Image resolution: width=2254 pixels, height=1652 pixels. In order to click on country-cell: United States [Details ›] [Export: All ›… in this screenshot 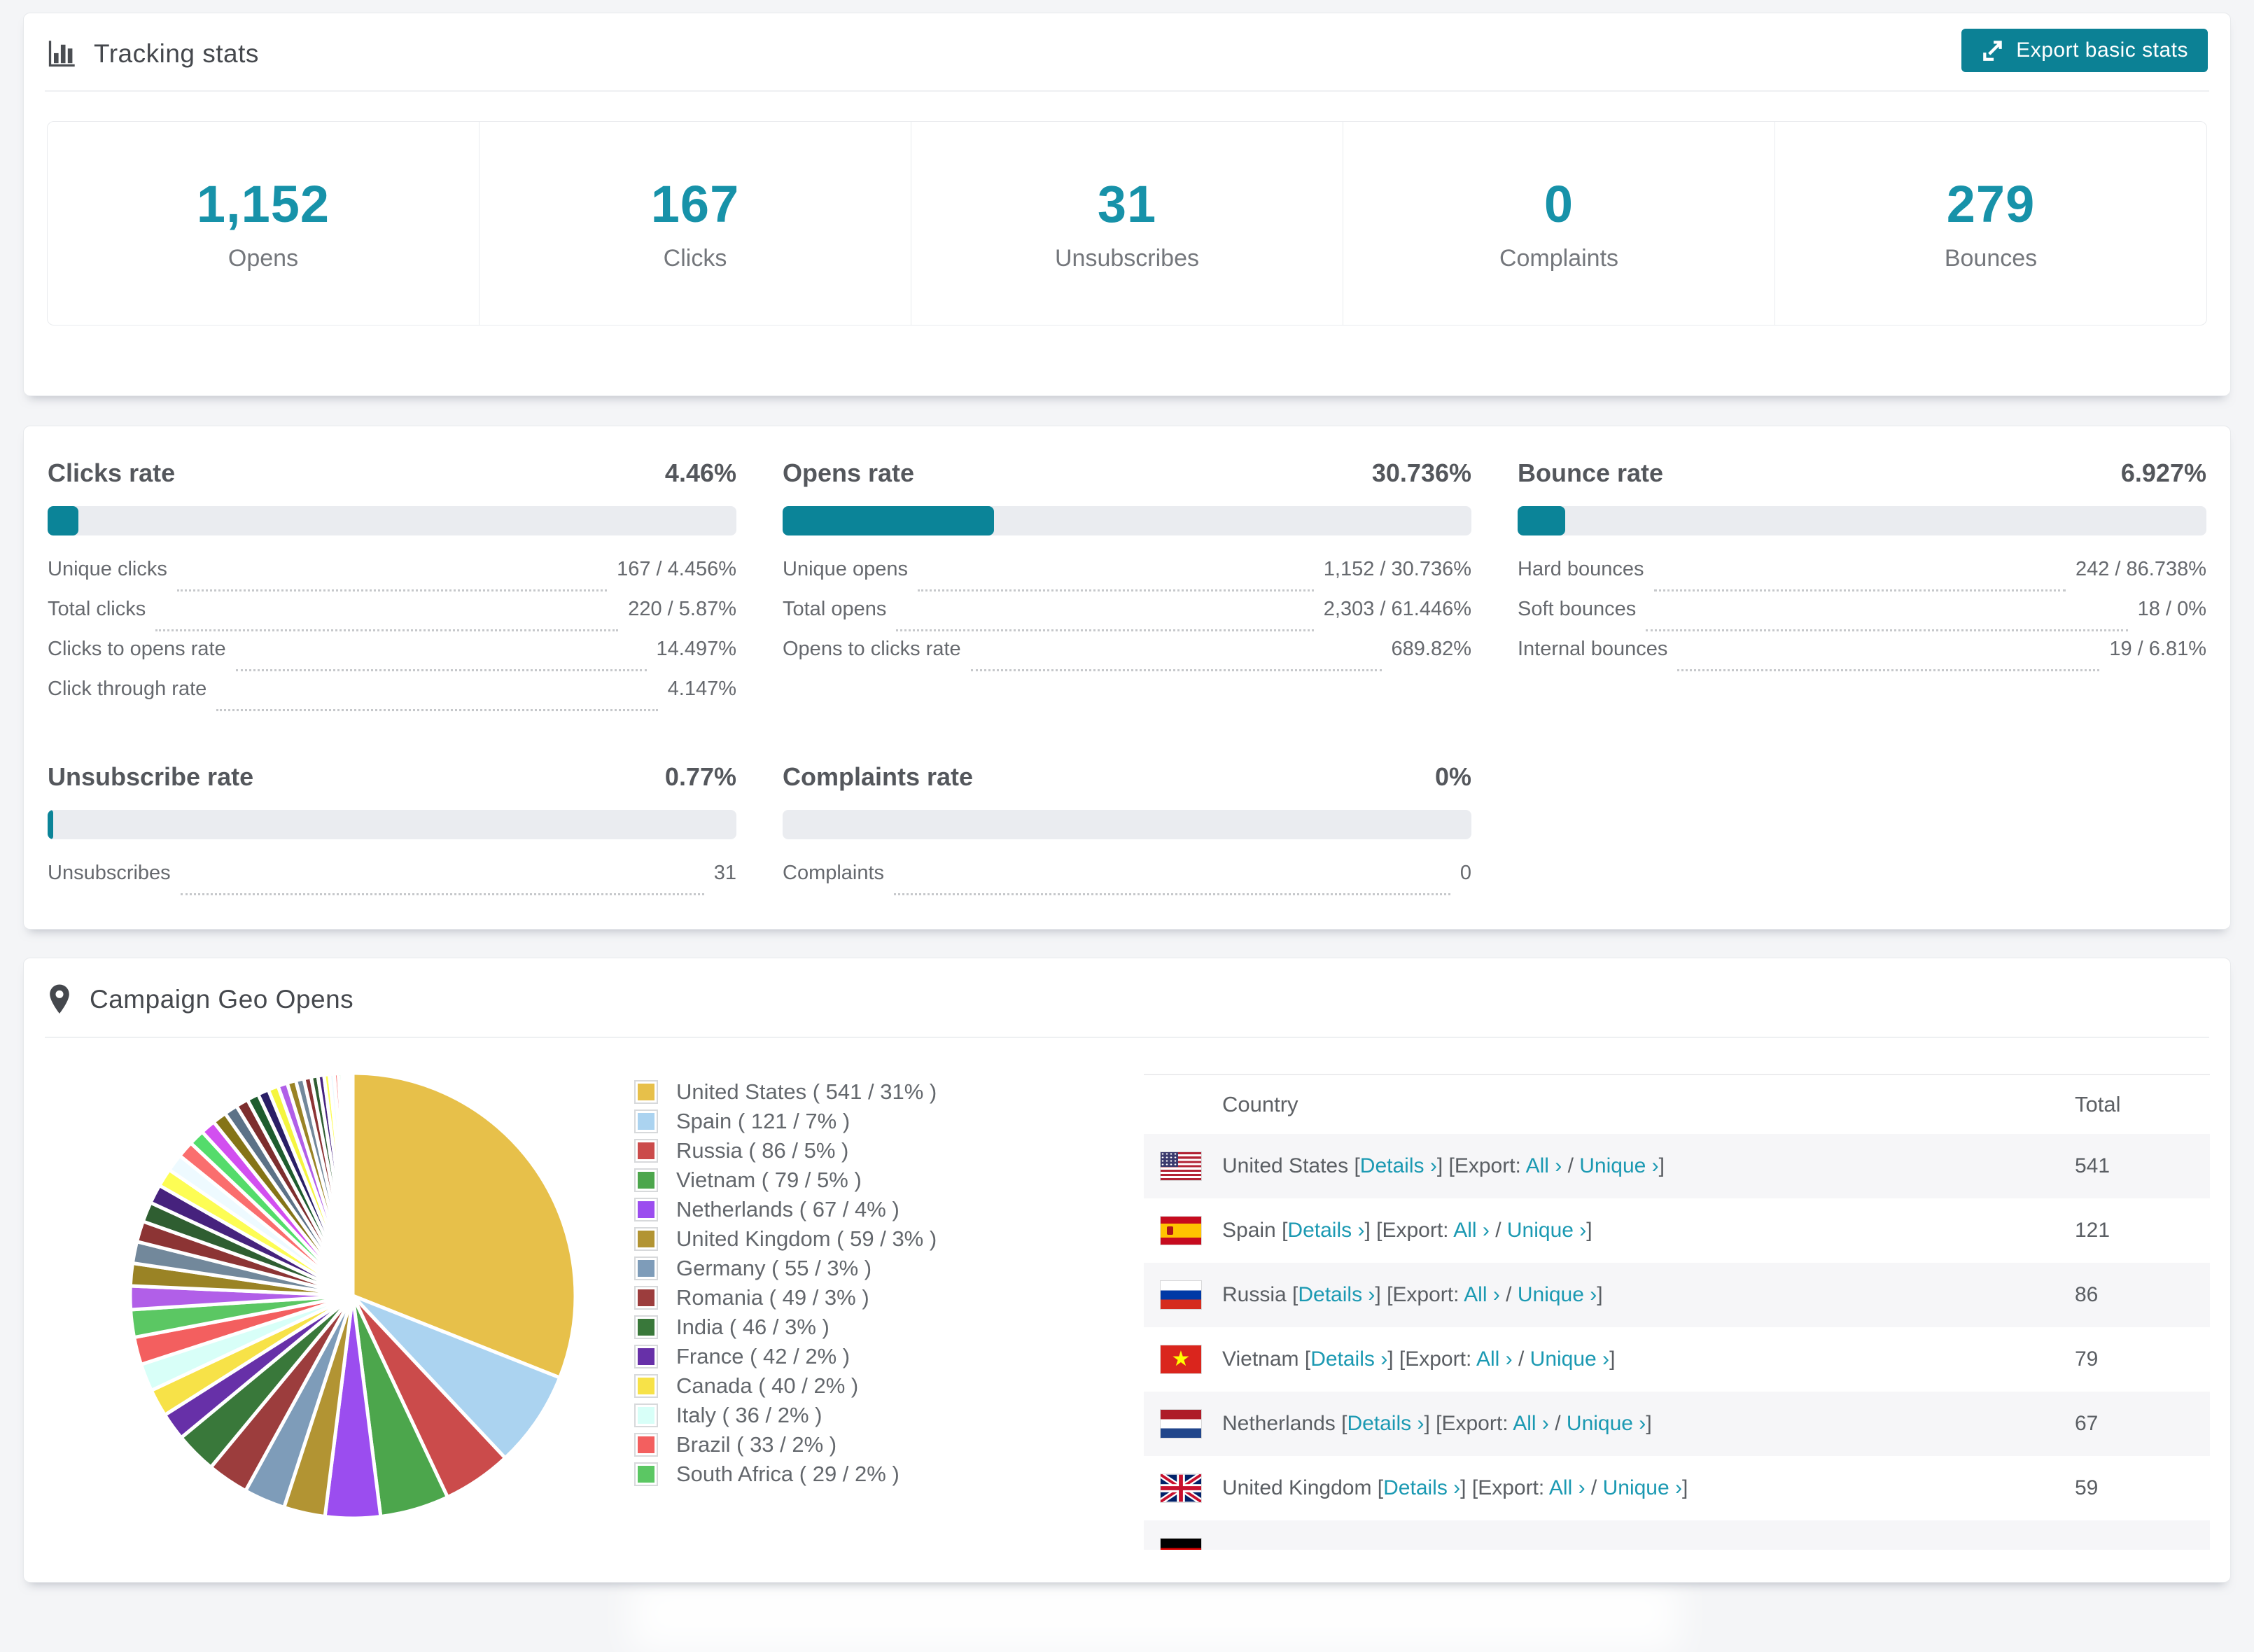, I will do `click(1443, 1166)`.